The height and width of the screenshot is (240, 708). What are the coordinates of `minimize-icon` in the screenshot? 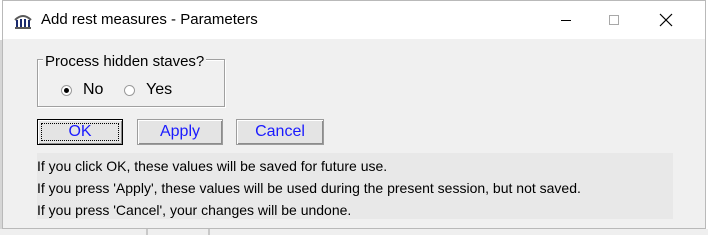 It's located at (566, 20).